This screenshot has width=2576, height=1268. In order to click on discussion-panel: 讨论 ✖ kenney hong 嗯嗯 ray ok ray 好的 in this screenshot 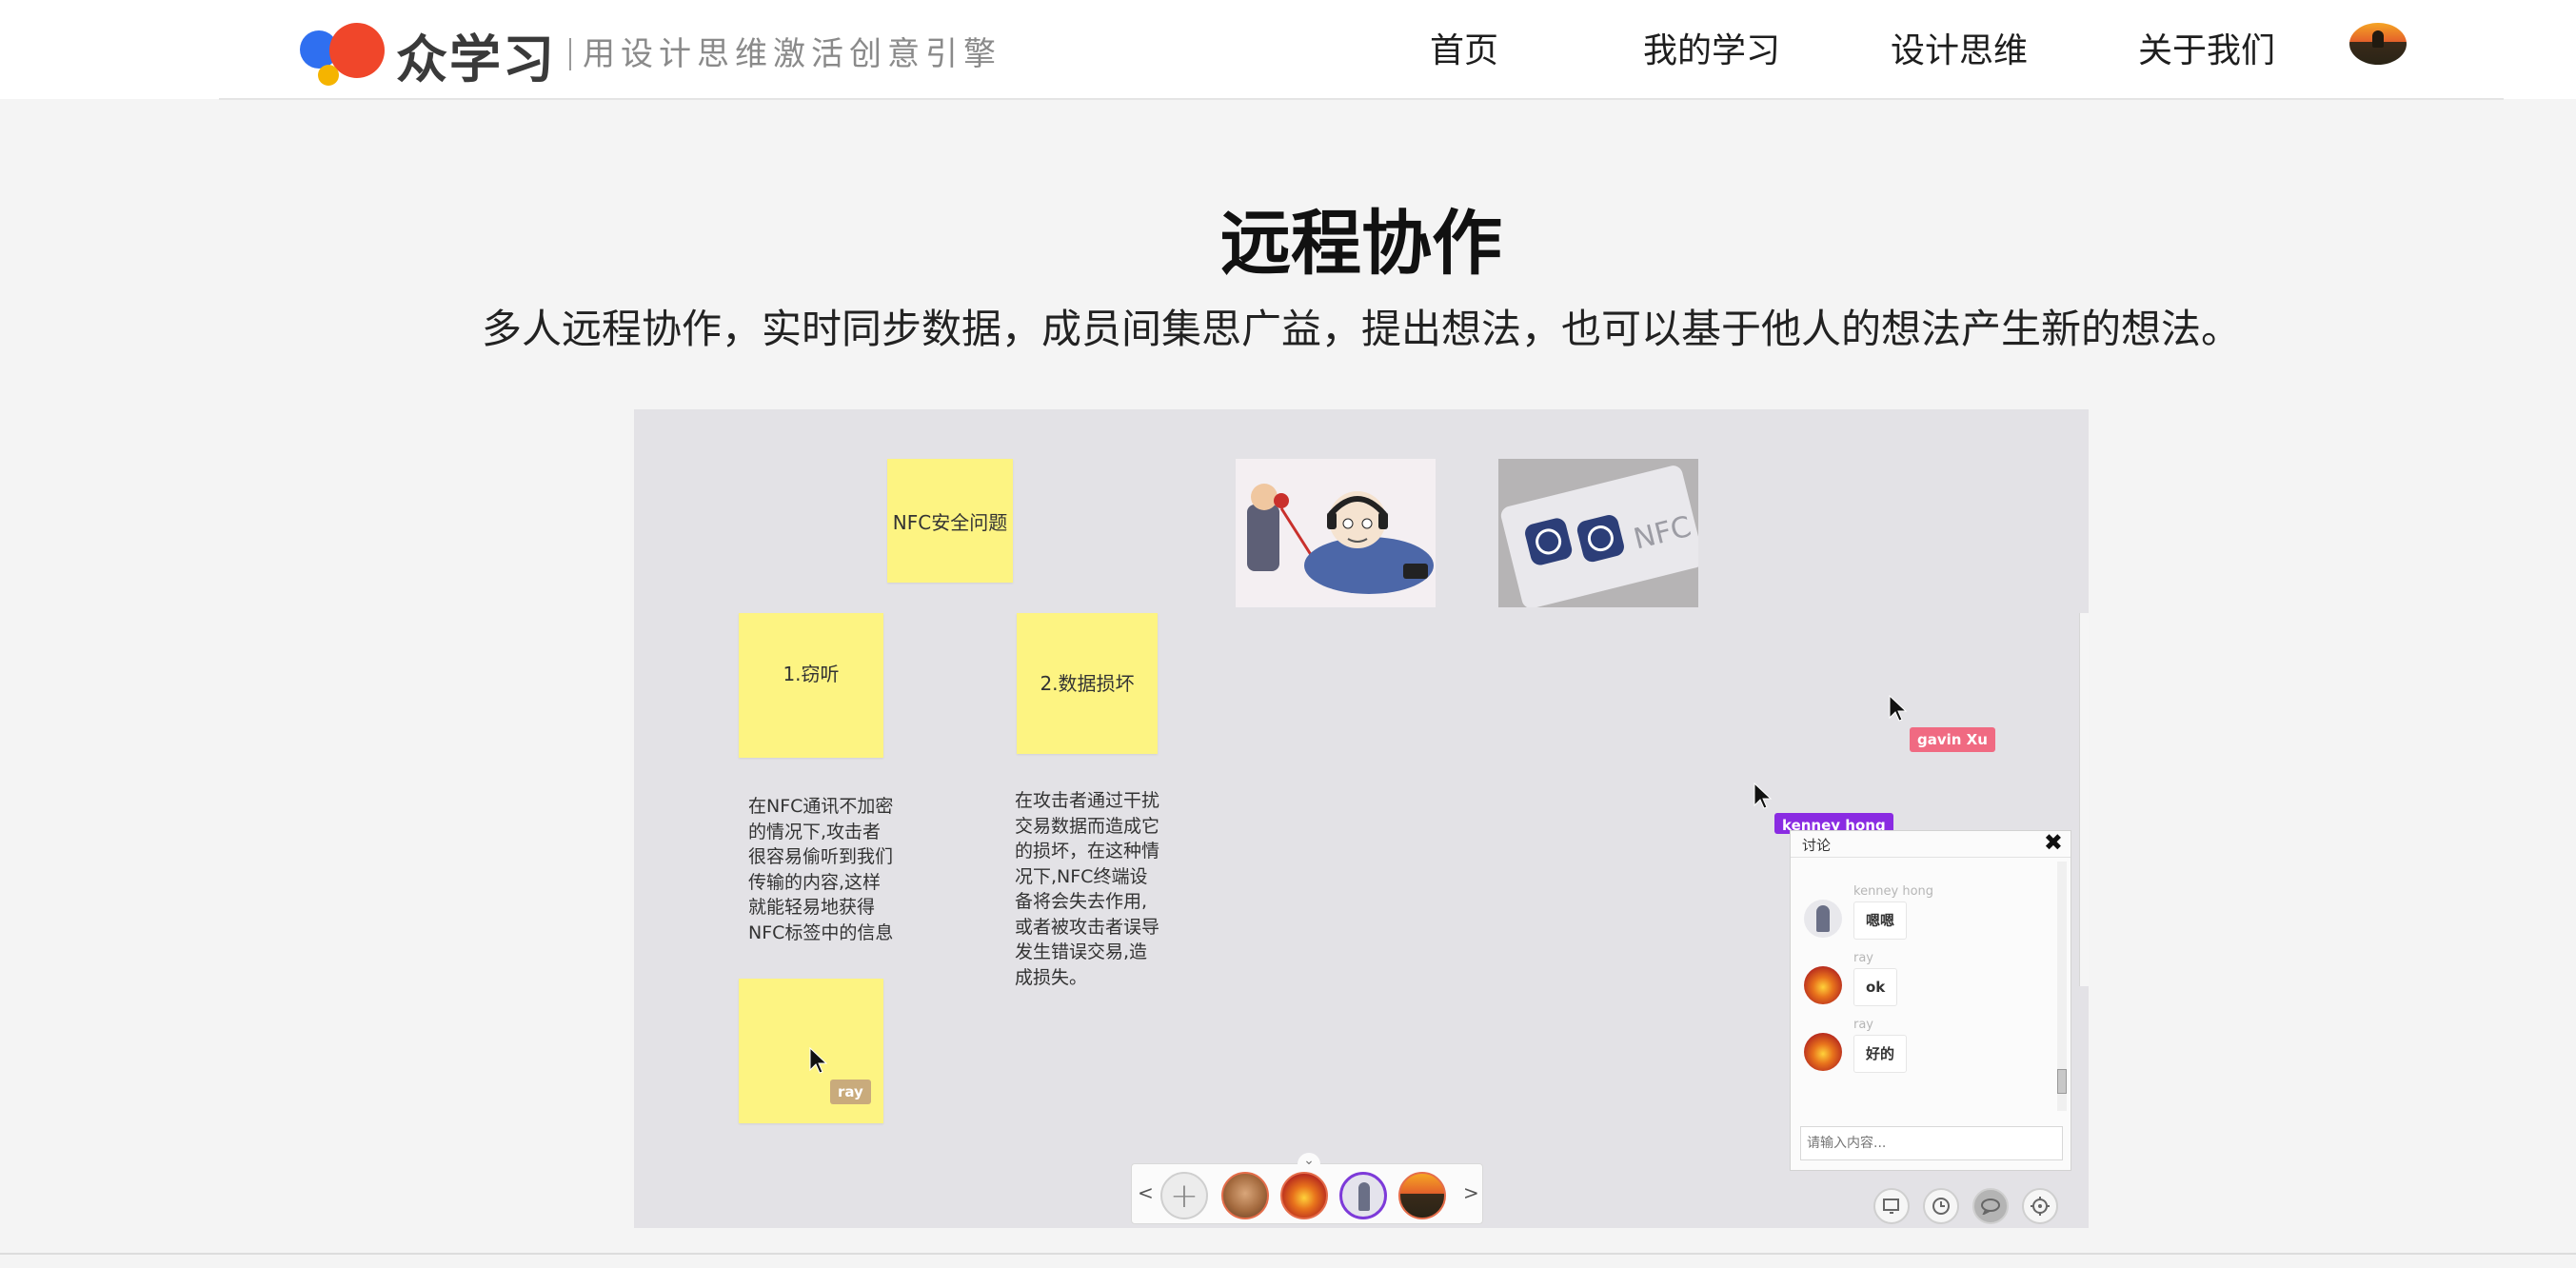, I will do `click(1930, 1000)`.